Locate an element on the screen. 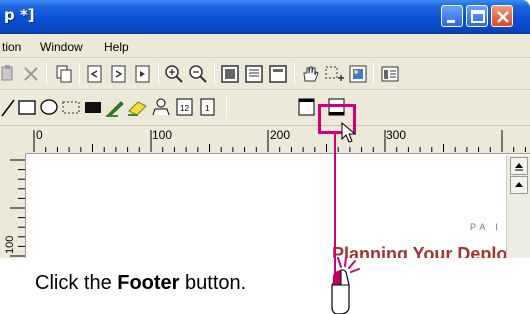 The image size is (530, 314). chevron-up-icon is located at coordinates (519, 184).